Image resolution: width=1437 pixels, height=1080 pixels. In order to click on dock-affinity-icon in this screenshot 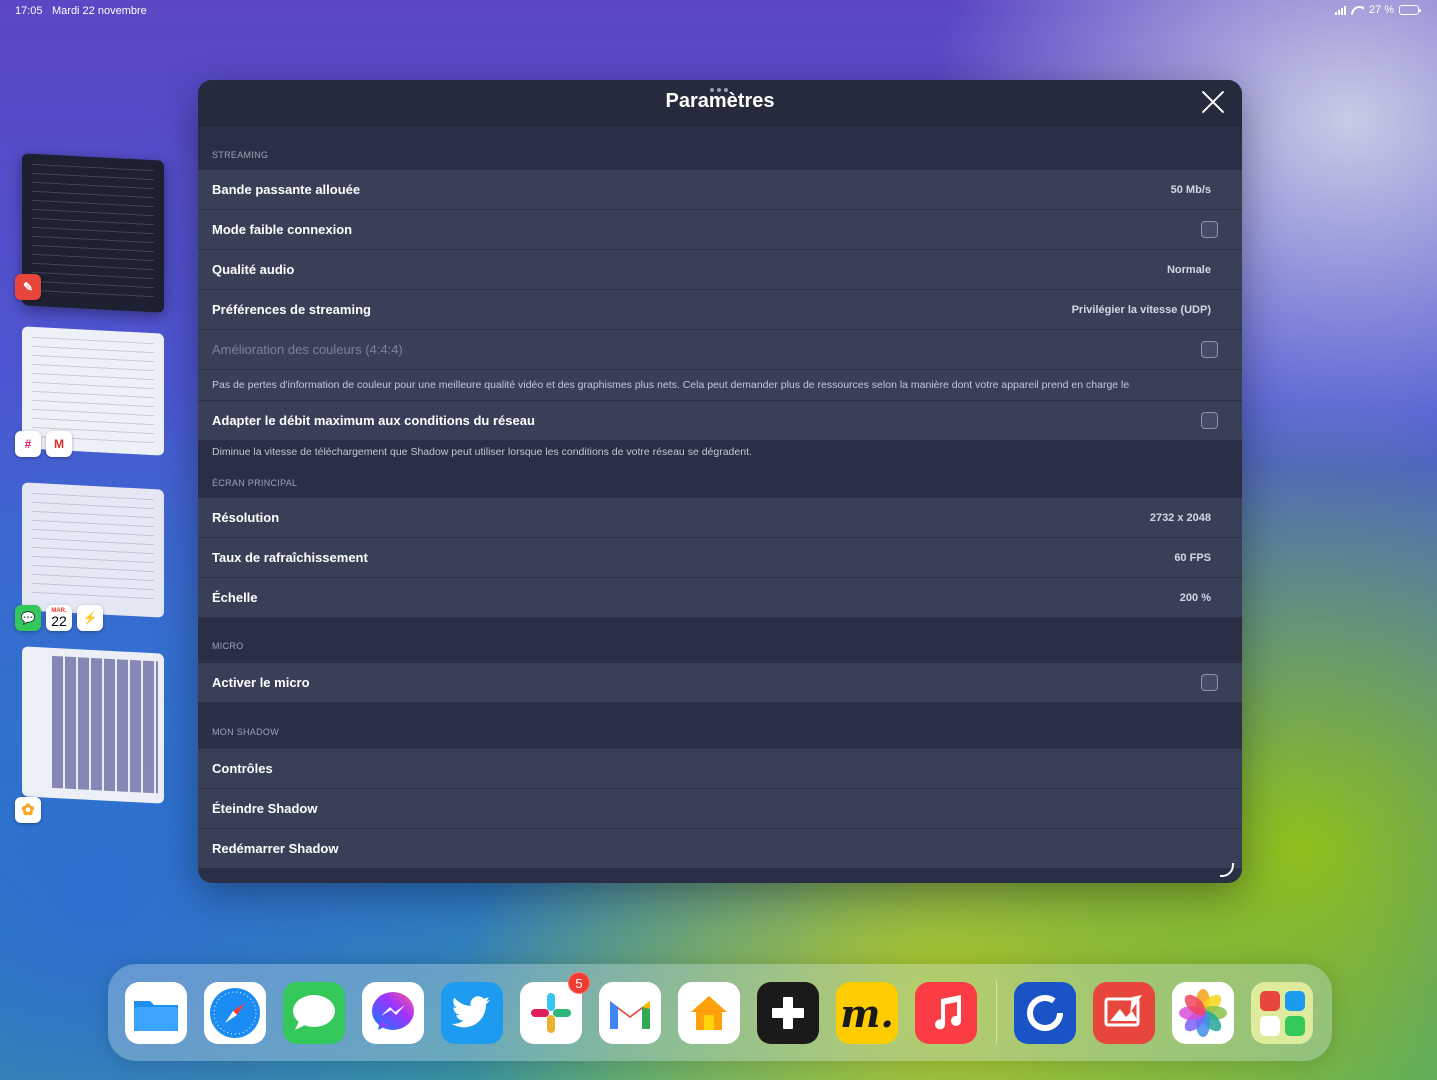, I will do `click(1124, 1013)`.